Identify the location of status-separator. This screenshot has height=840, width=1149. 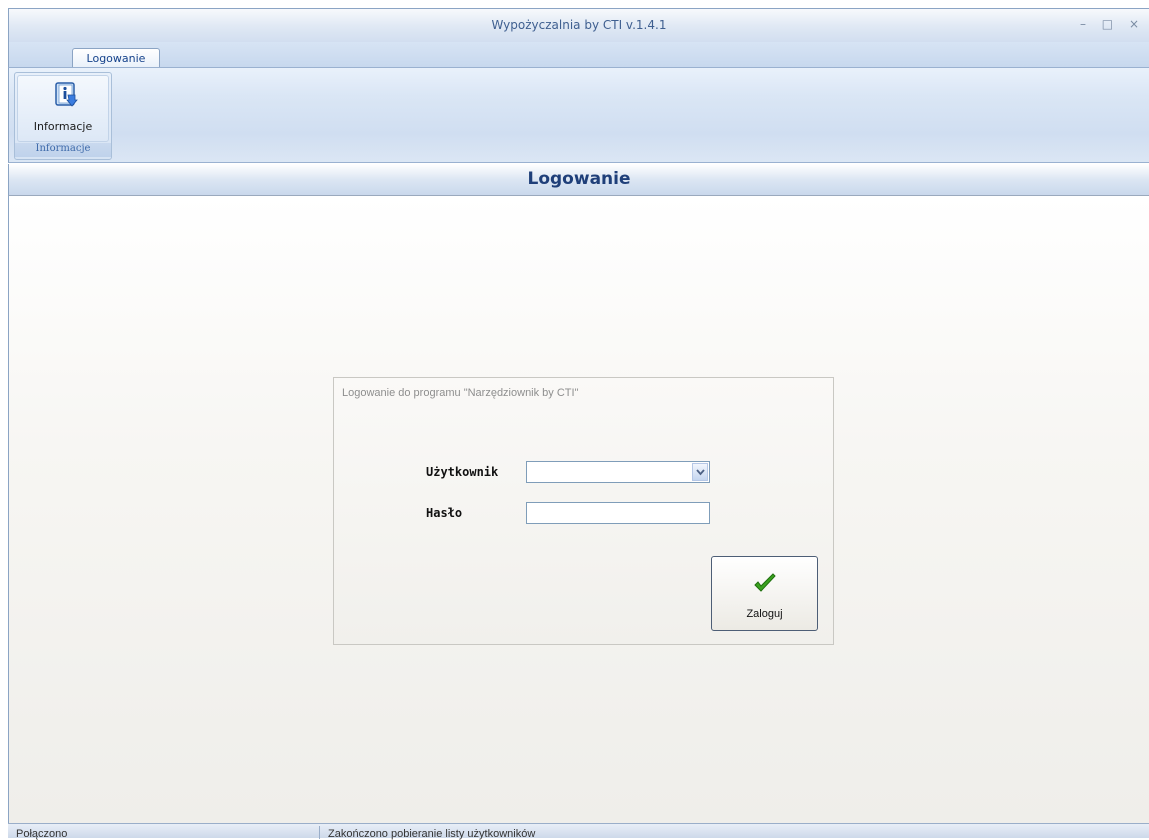
(319, 832).